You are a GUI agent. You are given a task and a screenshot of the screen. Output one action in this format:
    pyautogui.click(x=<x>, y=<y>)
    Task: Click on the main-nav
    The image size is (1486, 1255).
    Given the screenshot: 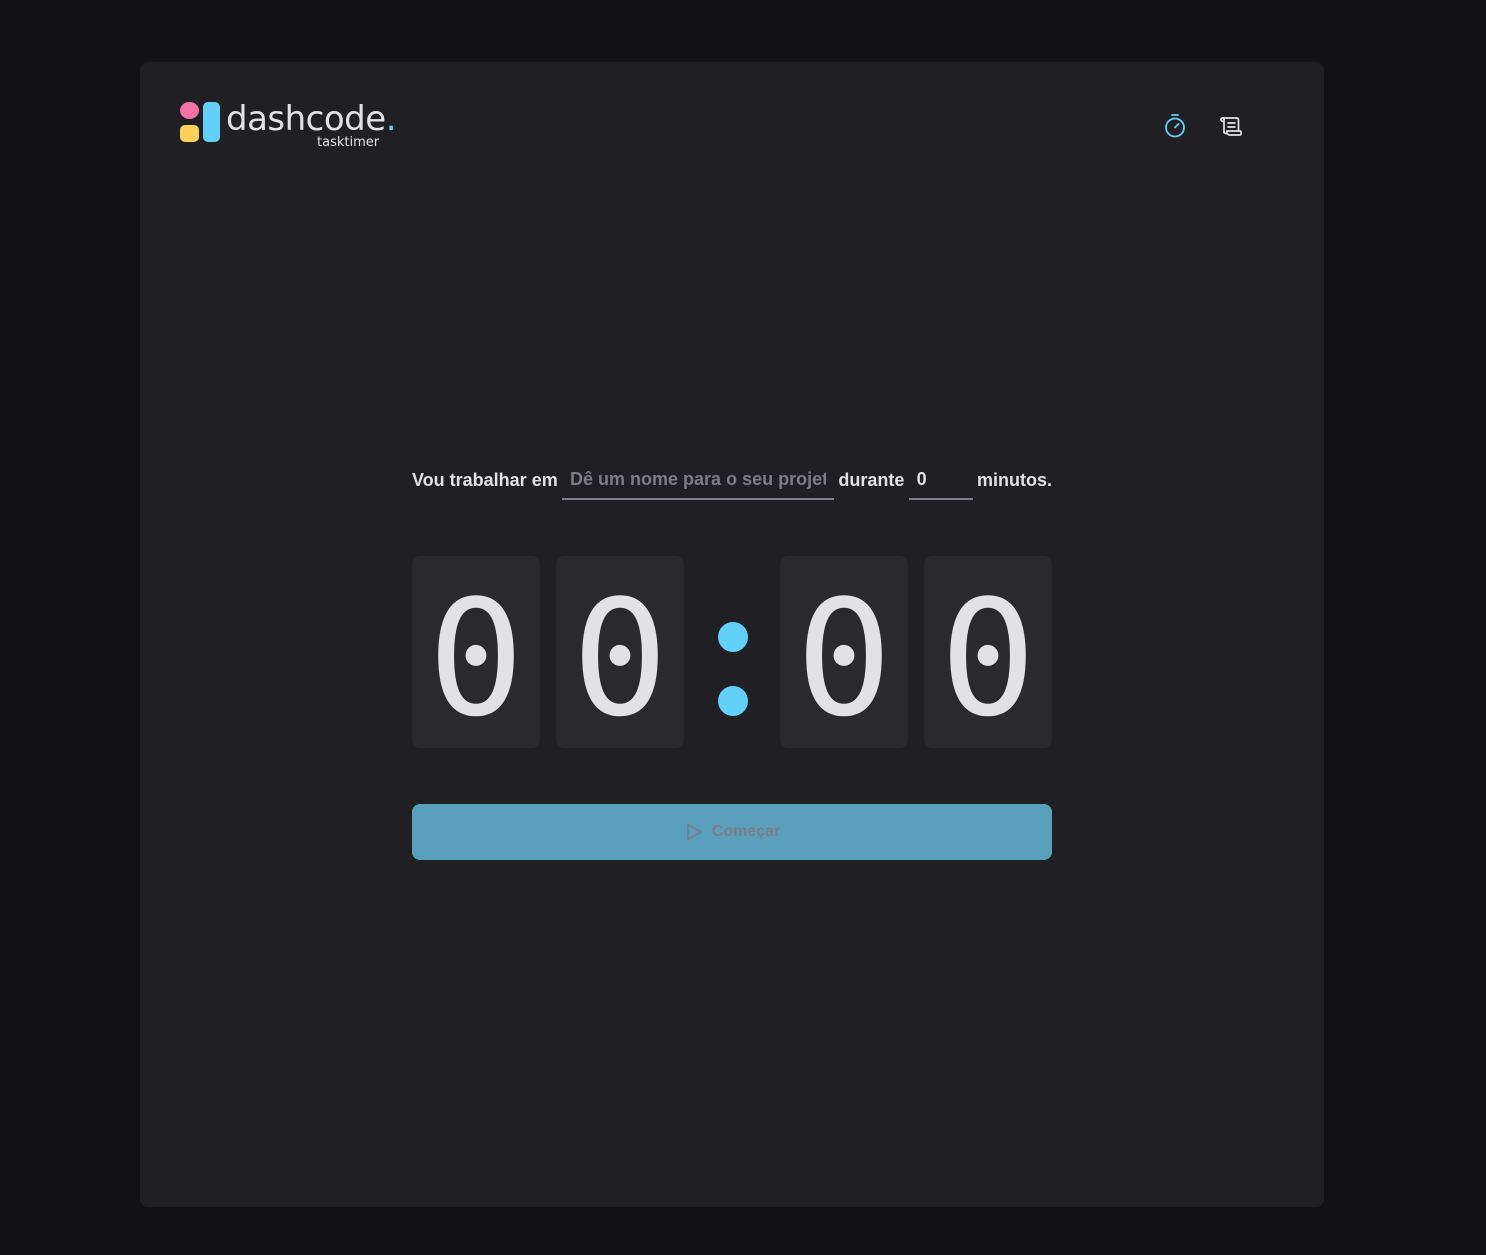 What is the action you would take?
    pyautogui.click(x=1203, y=127)
    